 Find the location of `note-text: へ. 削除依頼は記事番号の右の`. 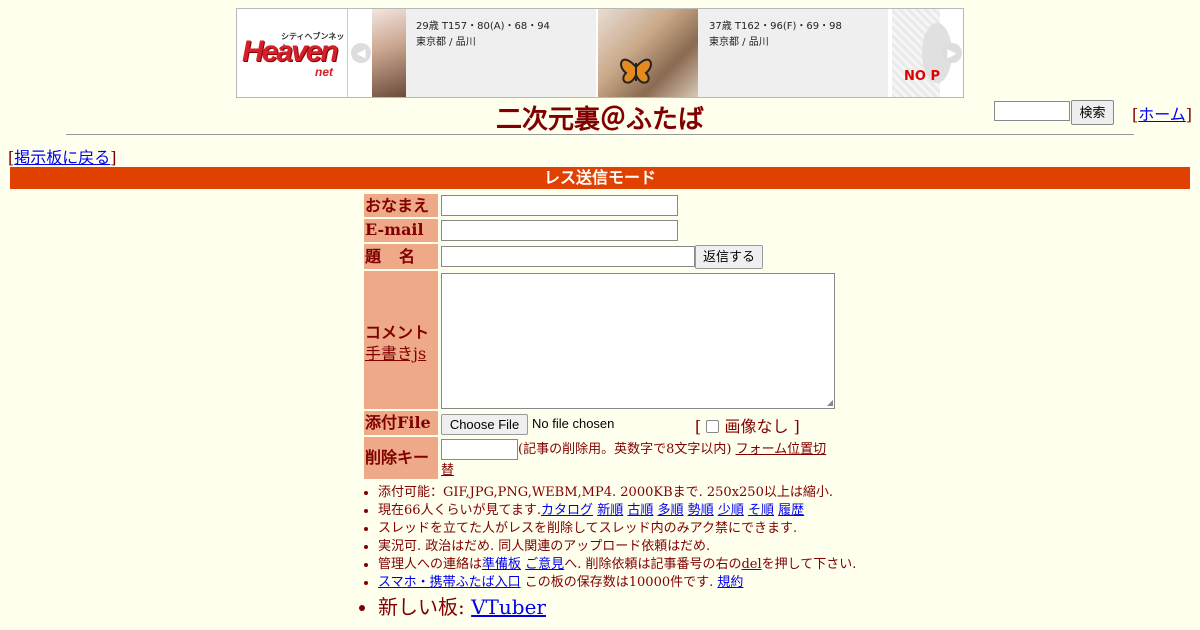

note-text: へ. 削除依頼は記事番号の右の is located at coordinates (653, 564).